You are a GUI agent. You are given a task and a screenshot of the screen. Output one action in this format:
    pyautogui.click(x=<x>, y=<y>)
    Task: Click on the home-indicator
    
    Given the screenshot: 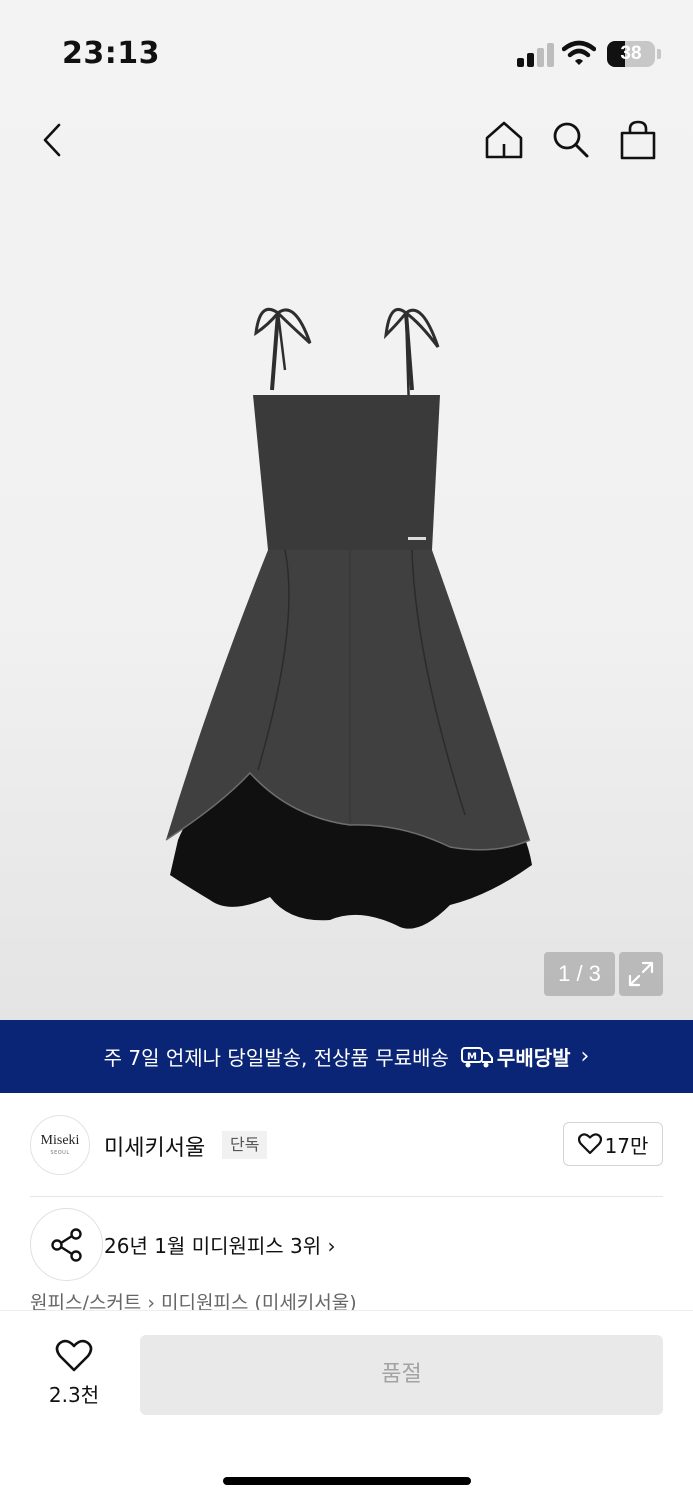 What is the action you would take?
    pyautogui.click(x=347, y=1481)
    